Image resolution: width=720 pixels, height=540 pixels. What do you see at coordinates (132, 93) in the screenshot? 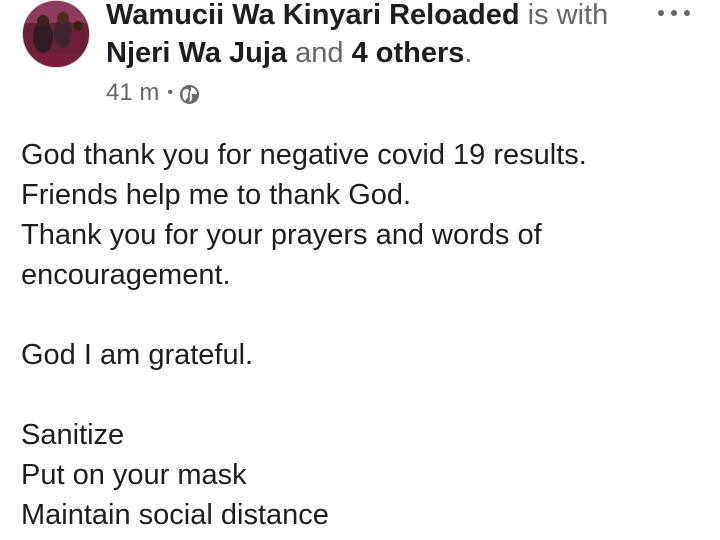
I see `post-time: 41 m` at bounding box center [132, 93].